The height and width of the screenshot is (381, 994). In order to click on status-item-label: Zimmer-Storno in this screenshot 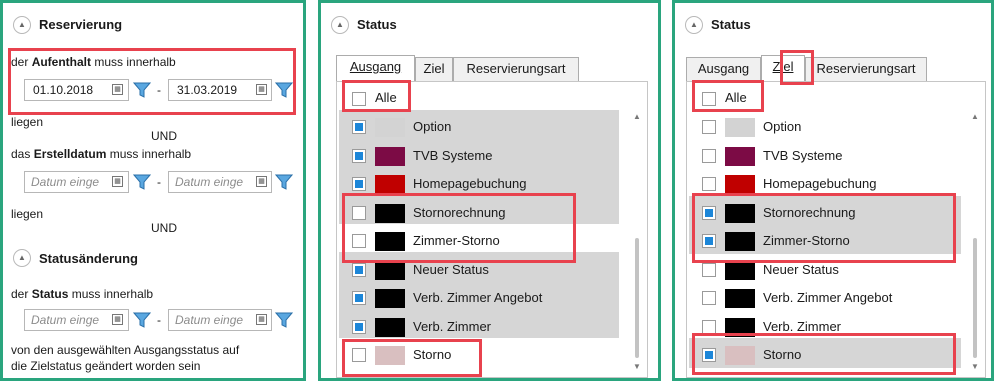, I will do `click(806, 240)`.